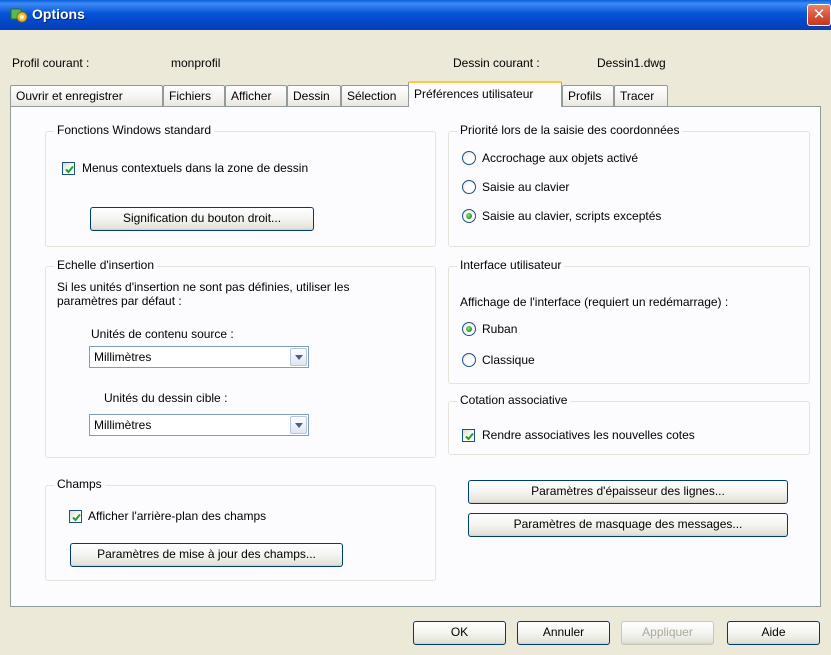  I want to click on radio-keyboard-except-scripts-label: Saisie au clavier, scripts exceptés, so click(571, 216).